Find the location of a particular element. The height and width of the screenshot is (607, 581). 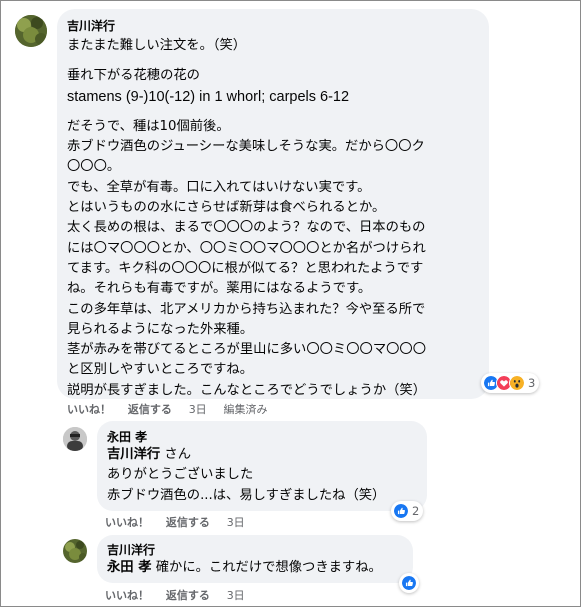

edited-label: 編集済み is located at coordinates (245, 409).